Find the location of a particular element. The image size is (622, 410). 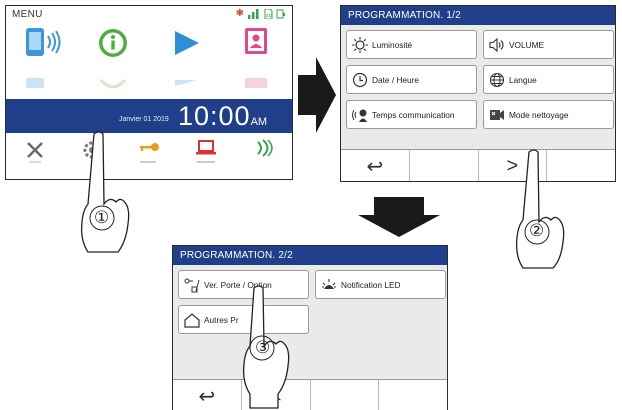

step-1-label: ① is located at coordinates (102, 217).